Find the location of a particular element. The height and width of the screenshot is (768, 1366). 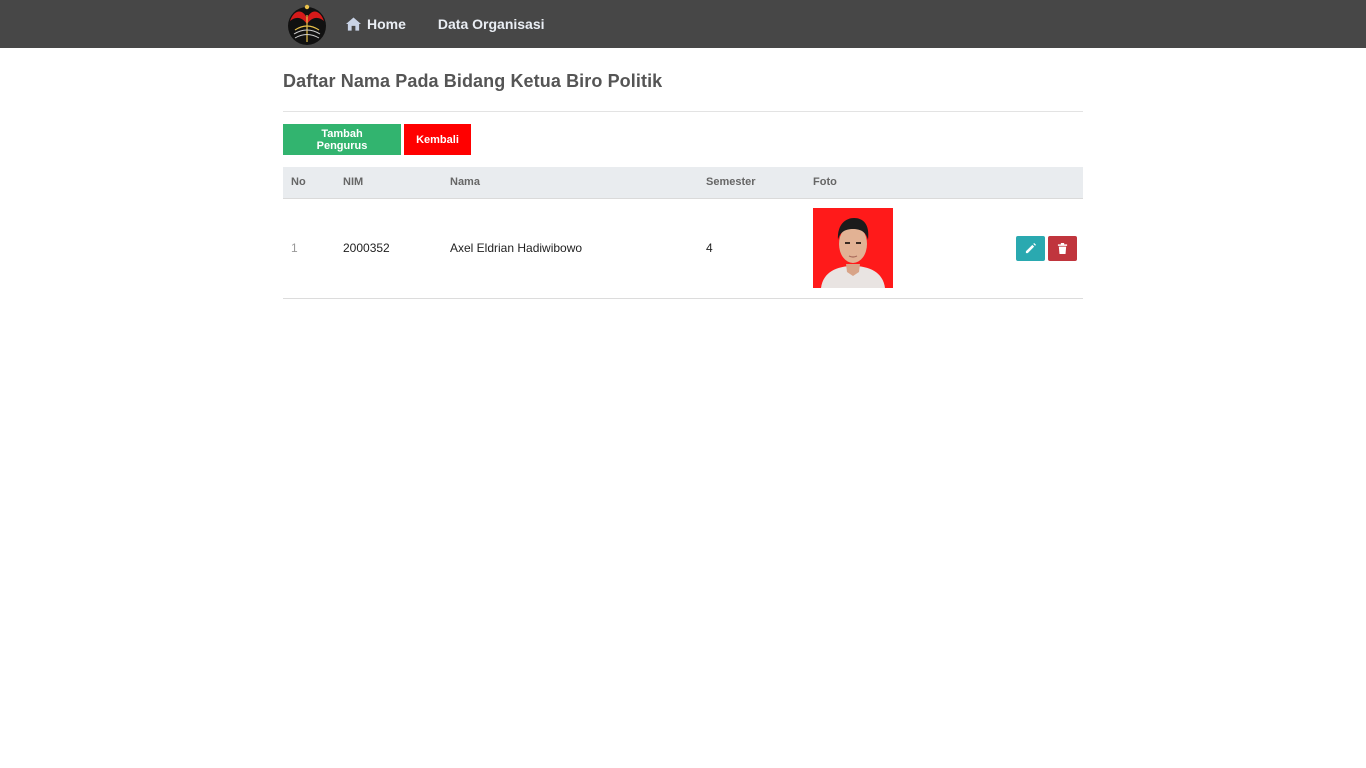

cell-actions is located at coordinates (1034, 248).